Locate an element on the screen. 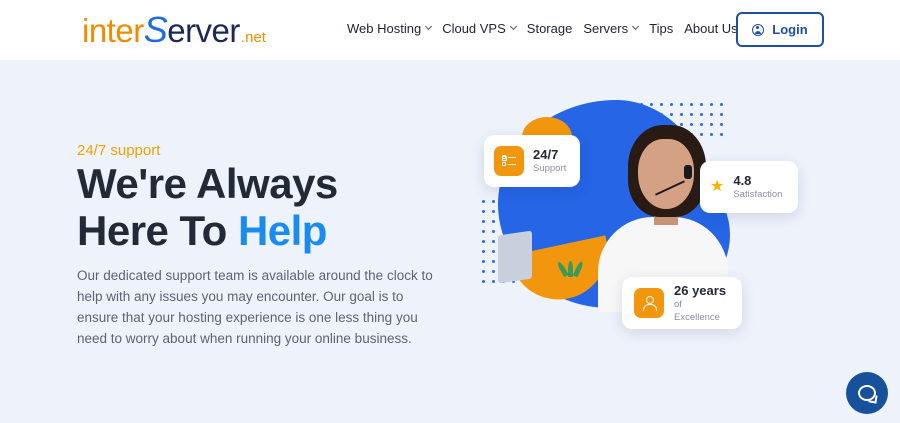 The height and width of the screenshot is (423, 900). laptop-image is located at coordinates (515, 257).